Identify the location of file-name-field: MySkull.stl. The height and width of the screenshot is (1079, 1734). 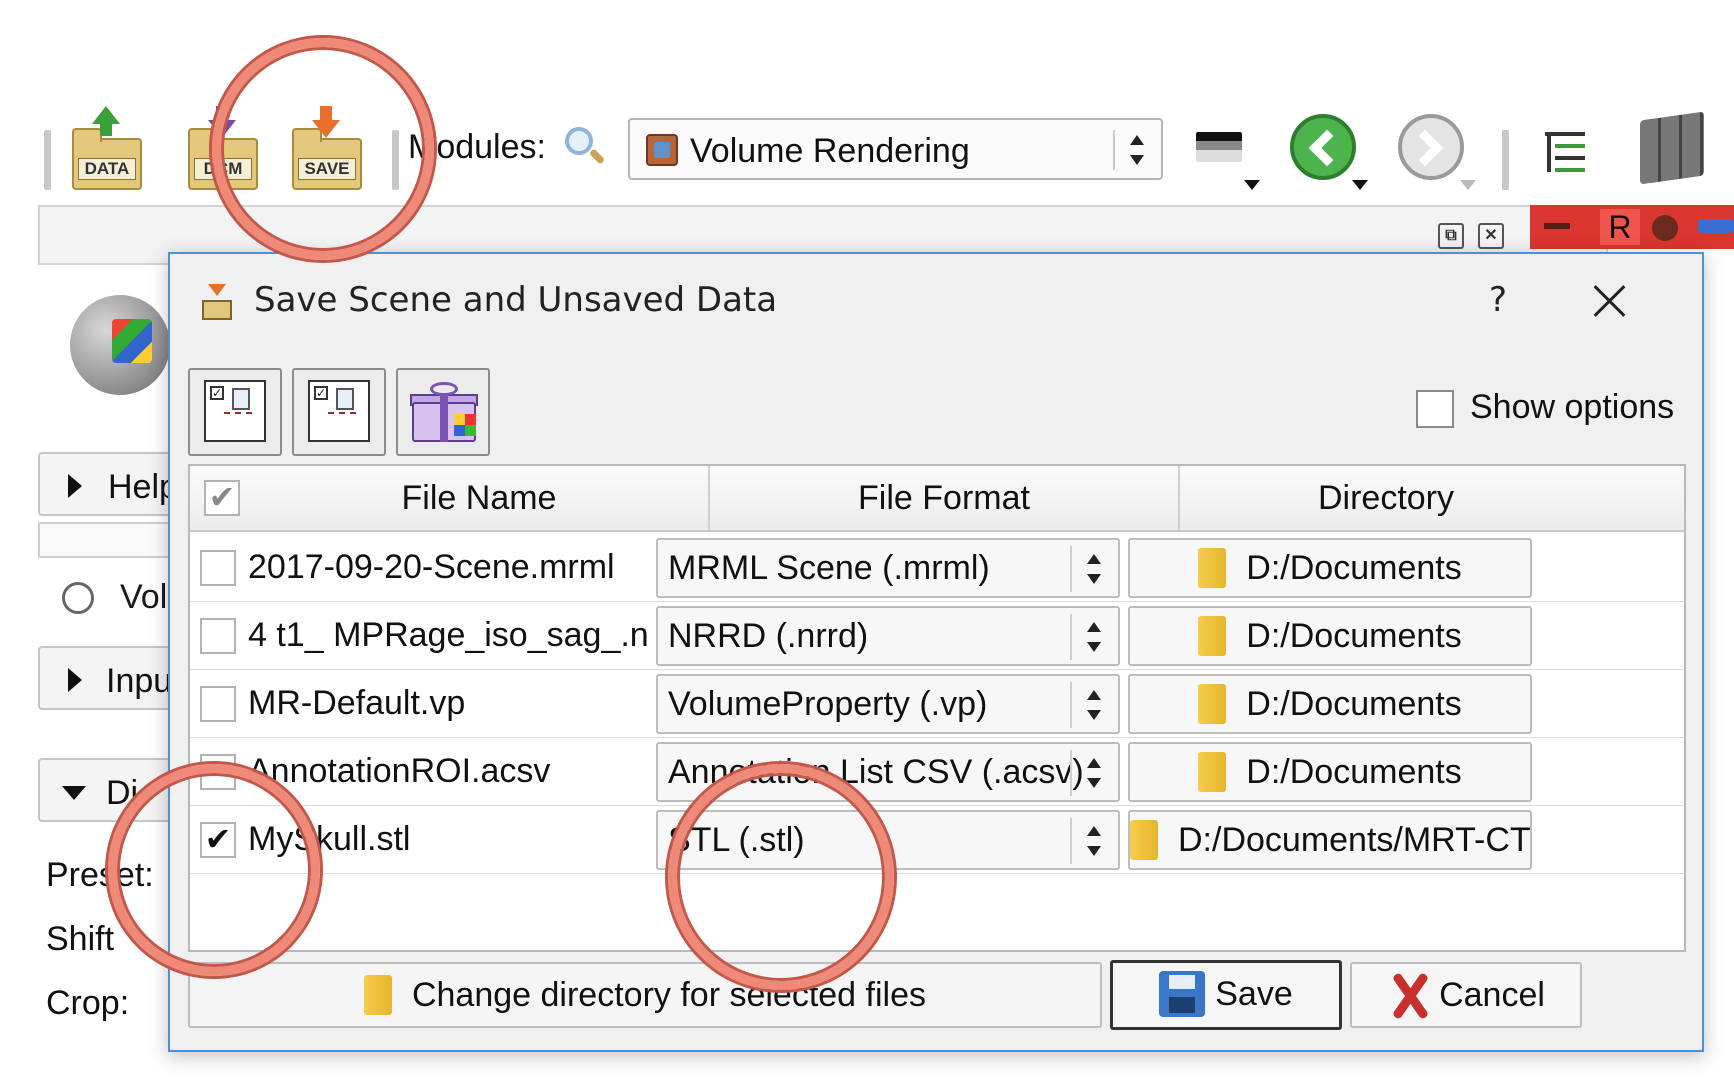
(448, 840).